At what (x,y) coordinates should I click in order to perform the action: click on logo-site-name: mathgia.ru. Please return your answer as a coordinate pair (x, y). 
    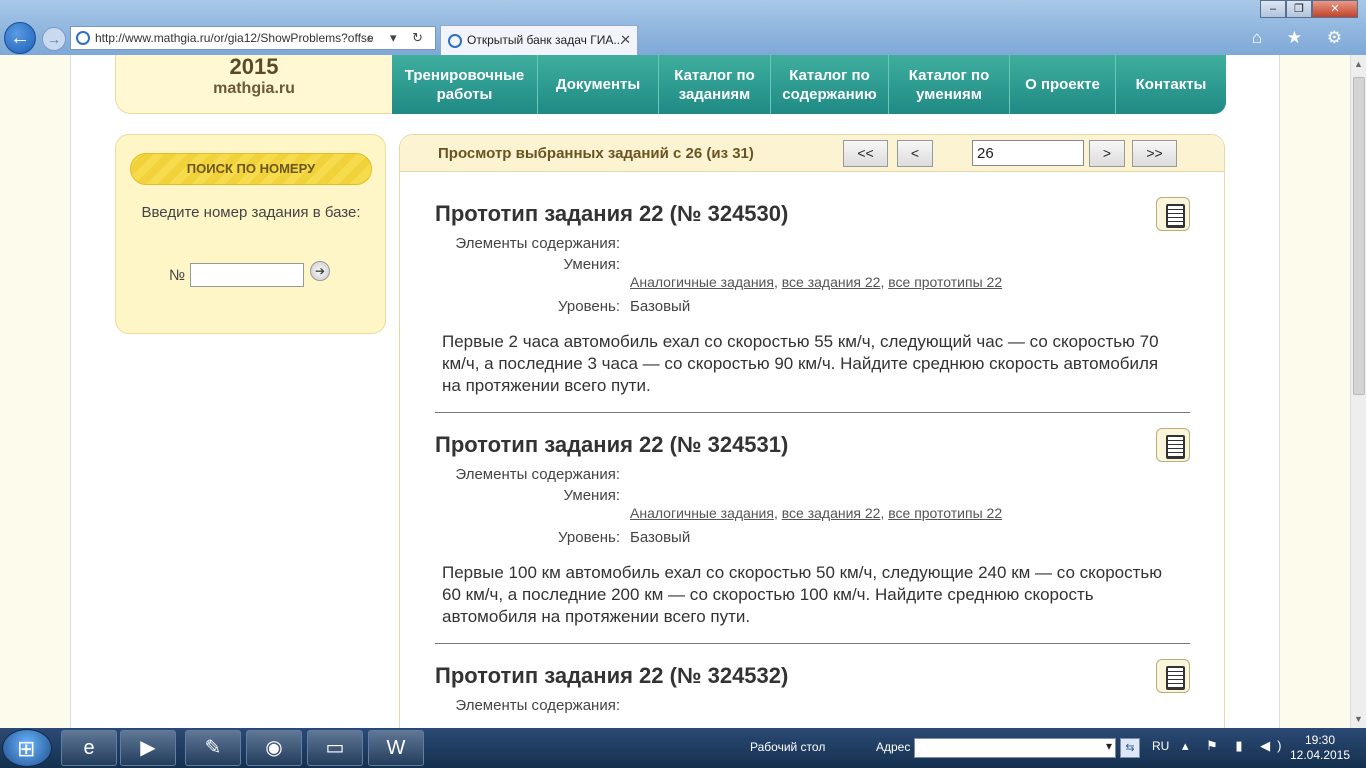
    Looking at the image, I should click on (254, 88).